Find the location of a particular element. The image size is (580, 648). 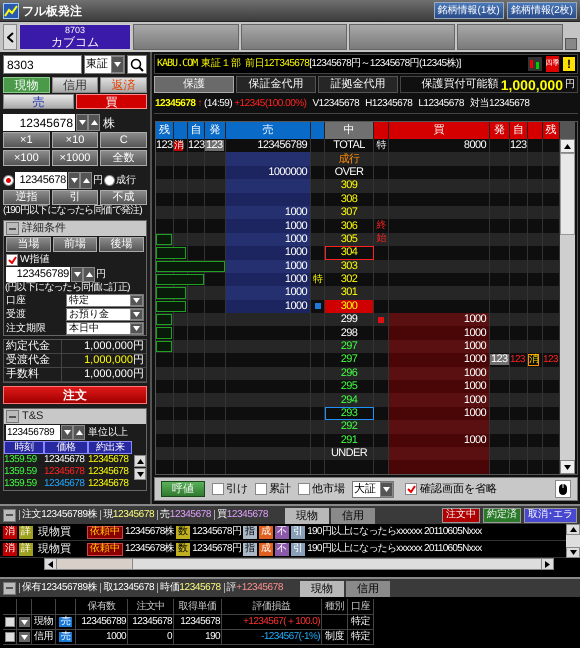

quantity-field: 12345678 is located at coordinates (39, 122).